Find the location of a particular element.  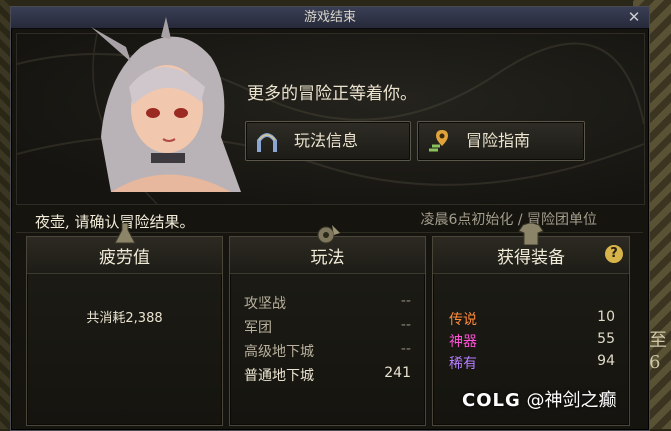

play-row: 攻坚战 -- is located at coordinates (327, 304).